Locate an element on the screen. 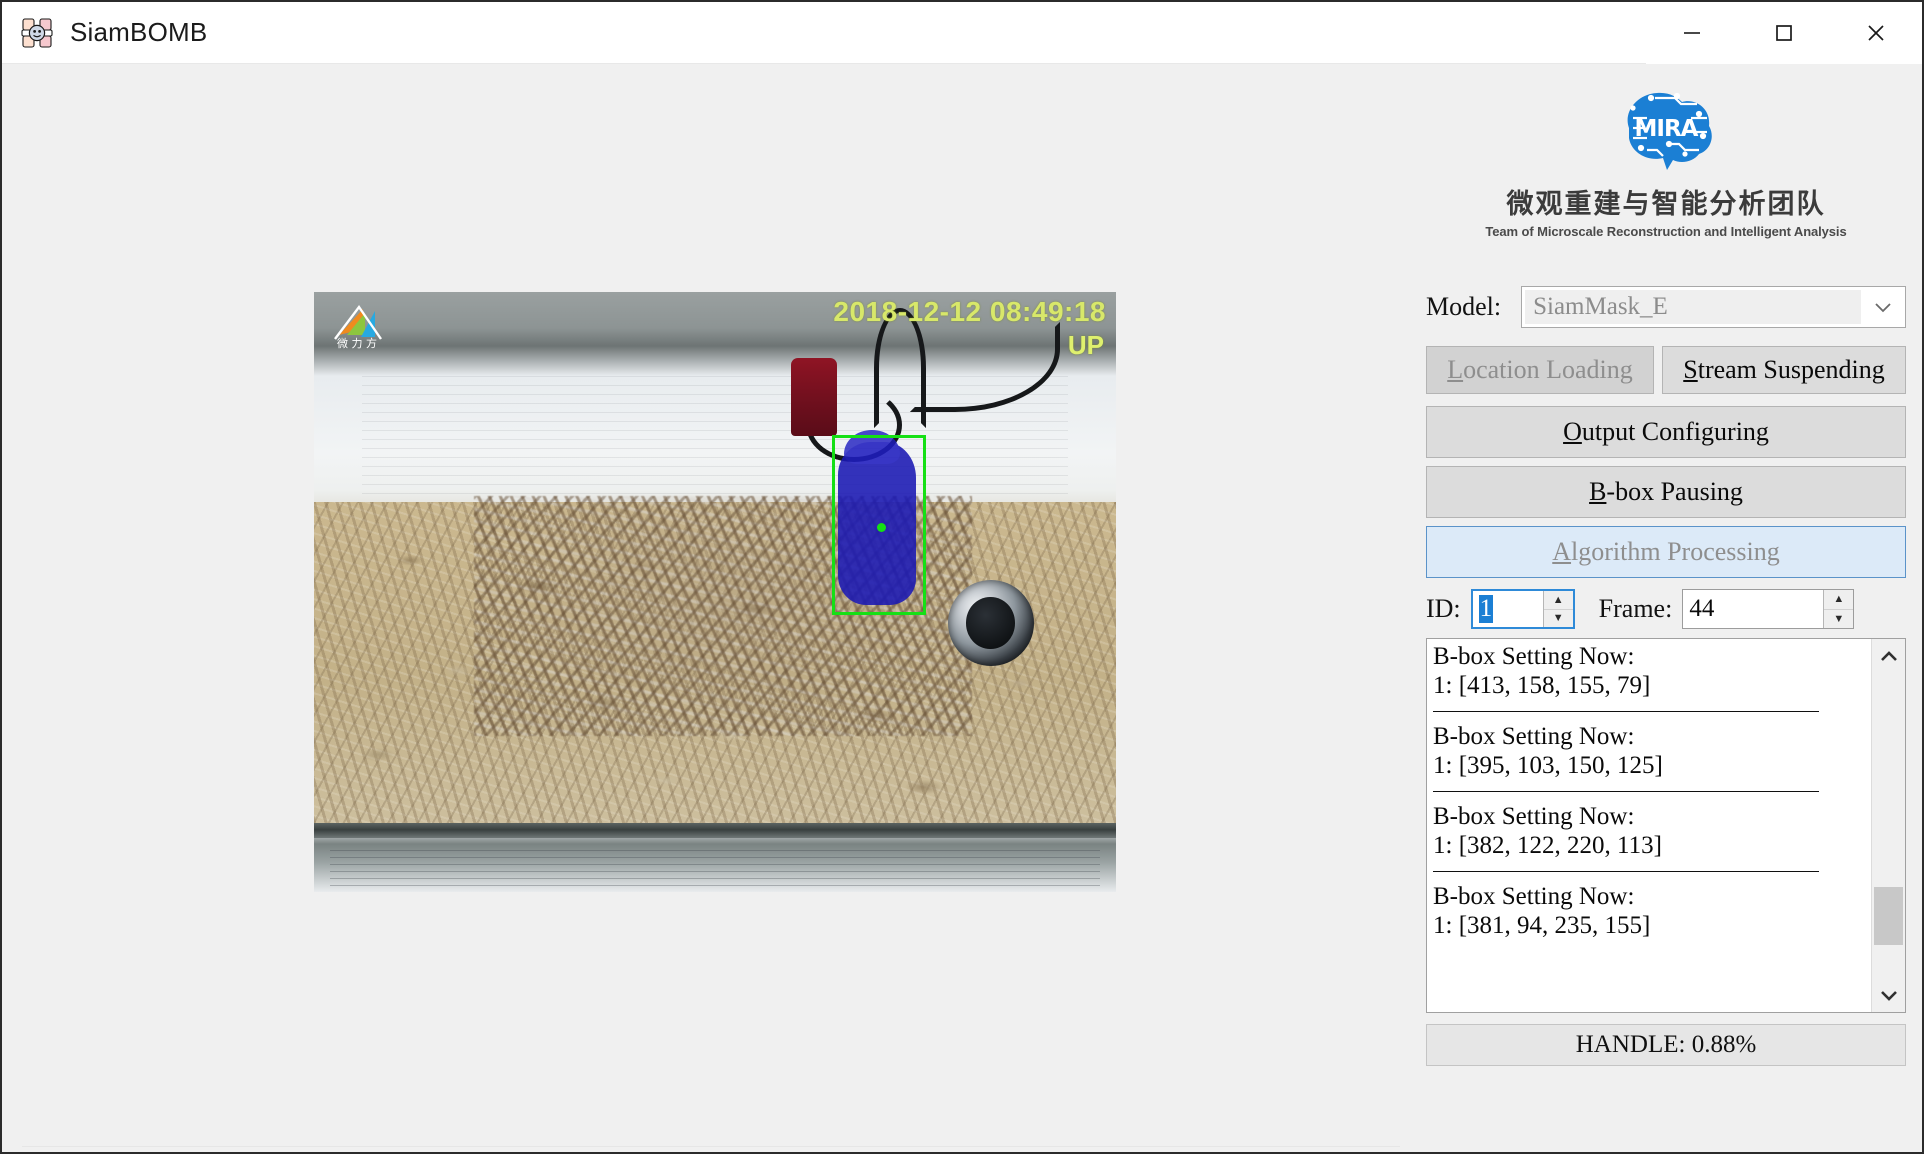 This screenshot has height=1154, width=1924. log-entry-value: 1: [395, 103, 150, 125] is located at coordinates (1548, 765).